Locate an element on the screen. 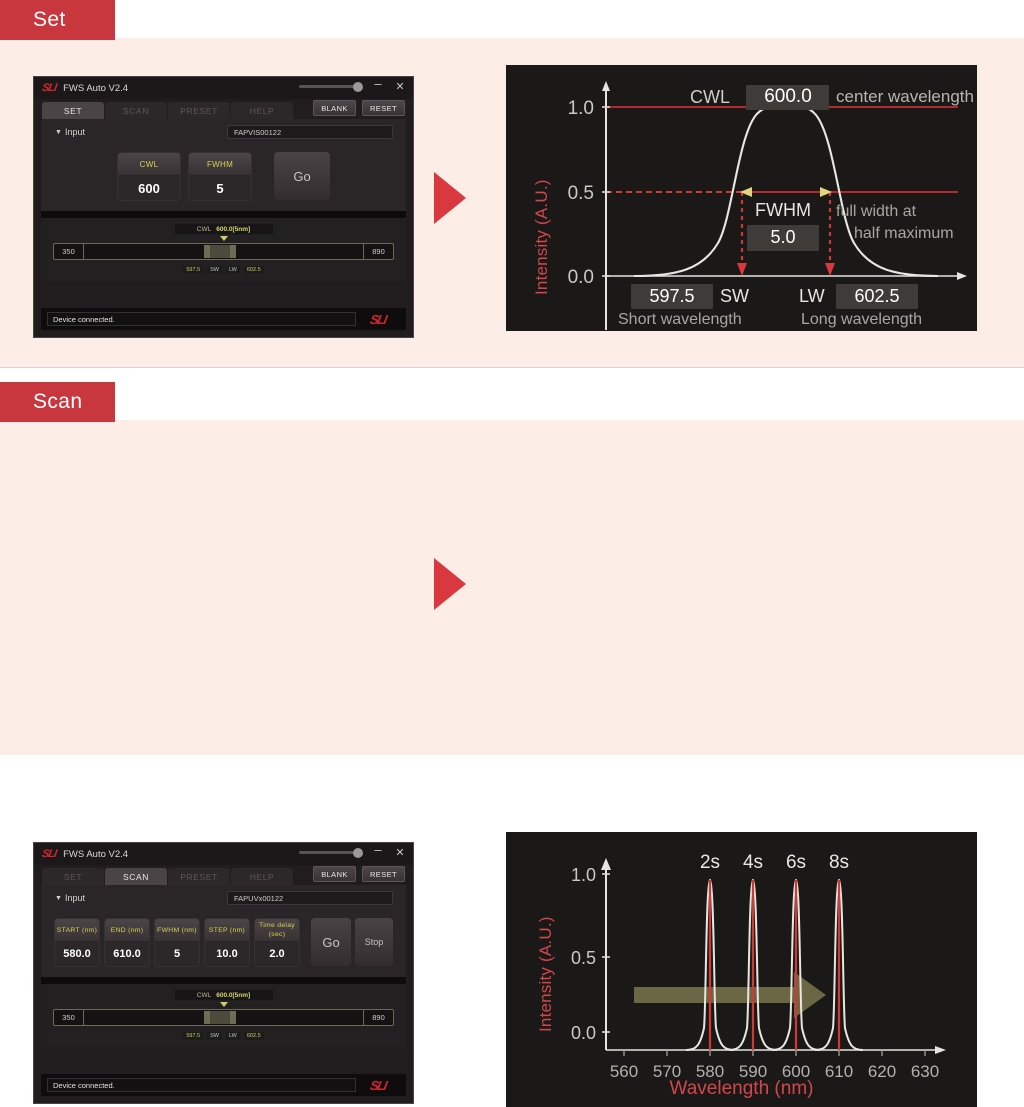 This screenshot has width=1024, height=1107. flow-arrow-icon-set is located at coordinates (450, 198).